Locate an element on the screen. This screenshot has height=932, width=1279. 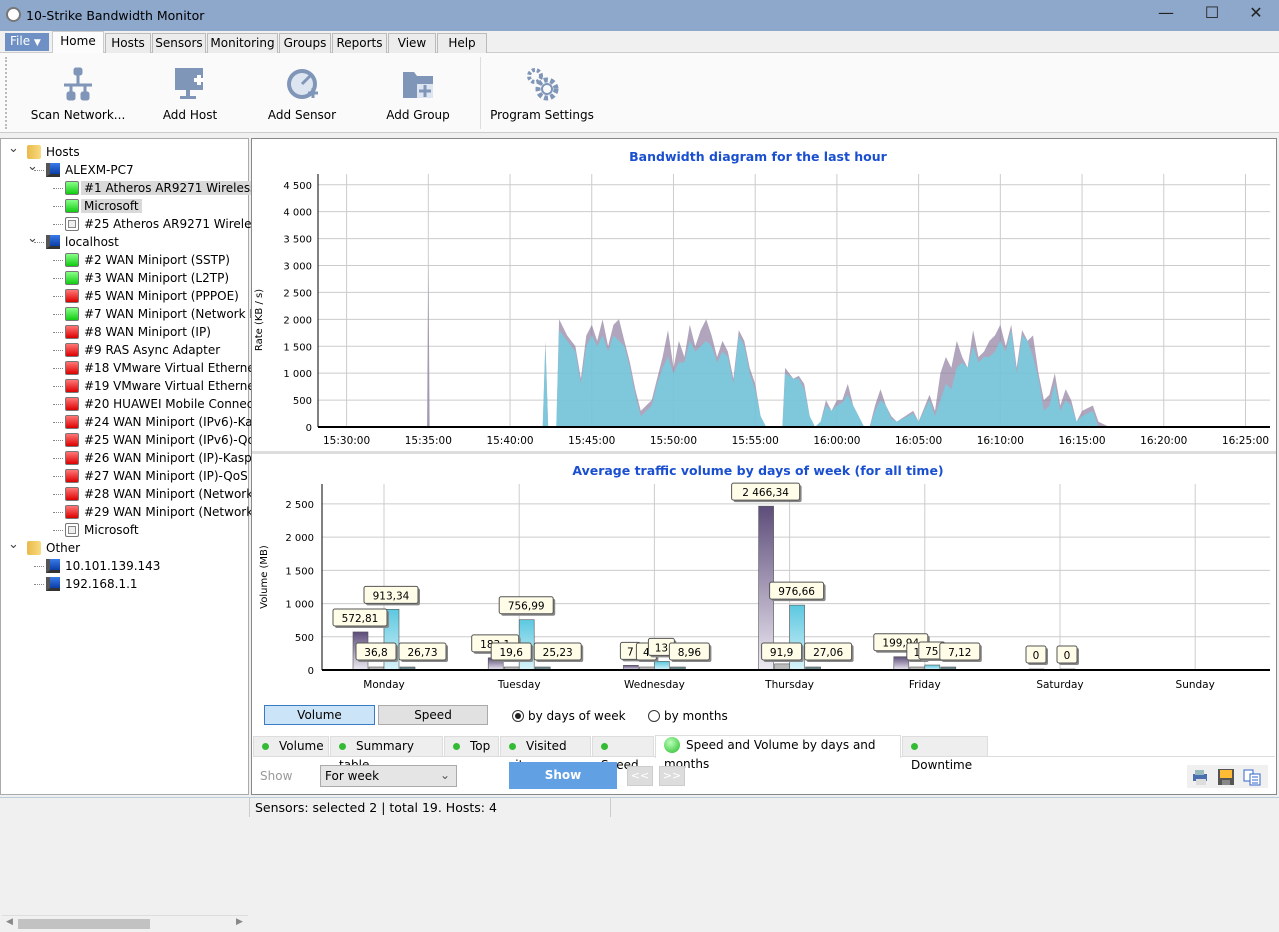
tree-item: ⌄ localhost is located at coordinates (74, 241).